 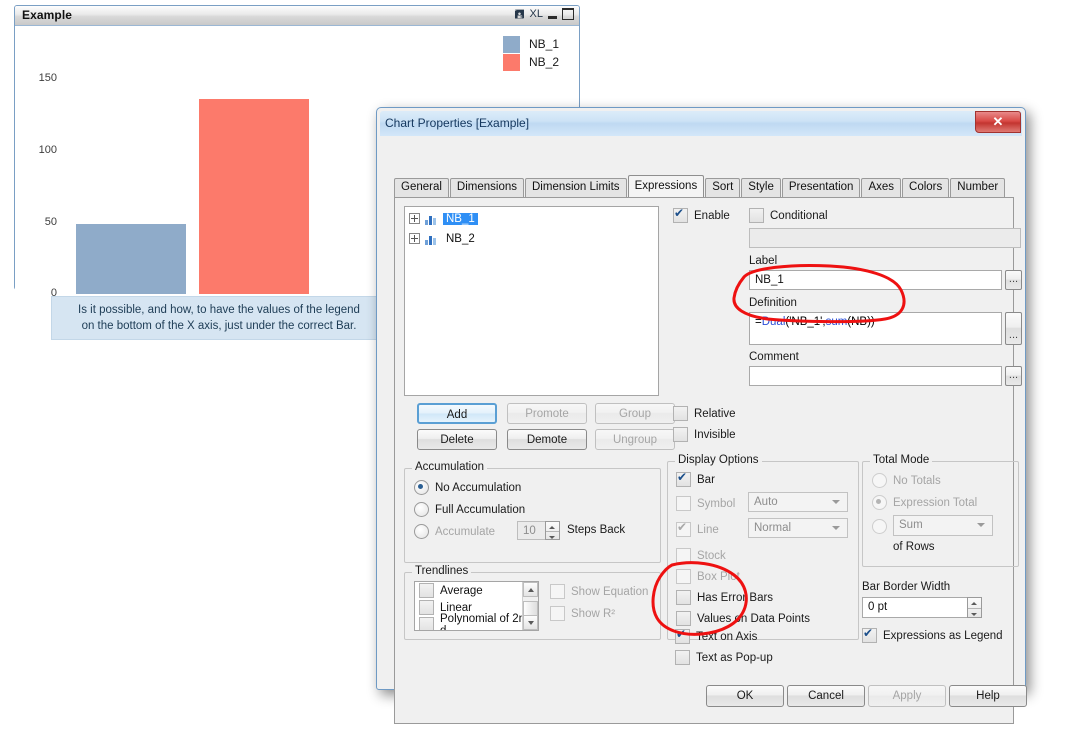 What do you see at coordinates (457, 439) in the screenshot?
I see `delete-button: Delete` at bounding box center [457, 439].